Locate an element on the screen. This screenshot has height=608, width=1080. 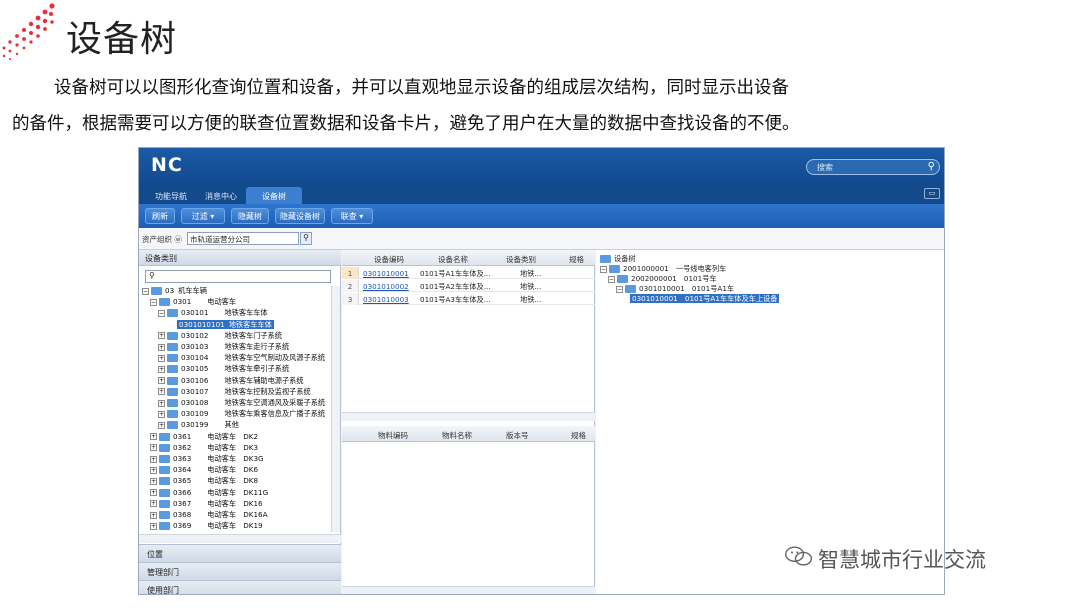
tree-node-code: 0301010101 is located at coordinates (202, 324).